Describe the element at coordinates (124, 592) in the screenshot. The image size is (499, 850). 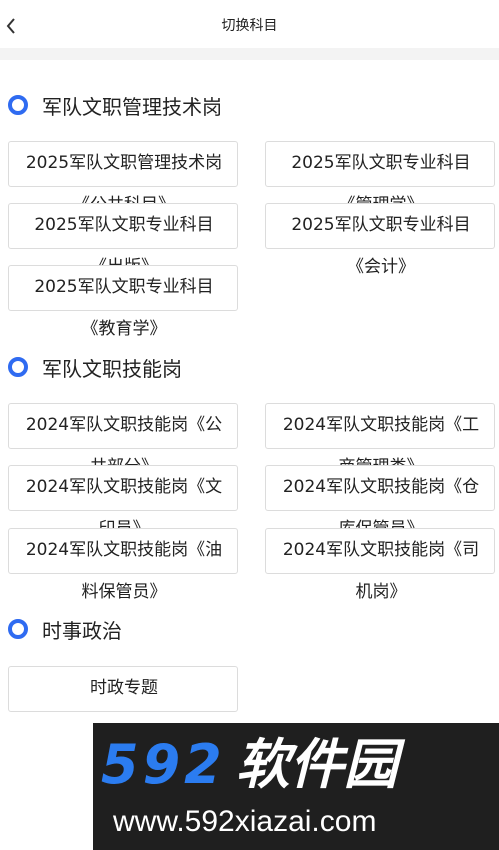
I see `subject-card-subtitle: 料保管员》` at that location.